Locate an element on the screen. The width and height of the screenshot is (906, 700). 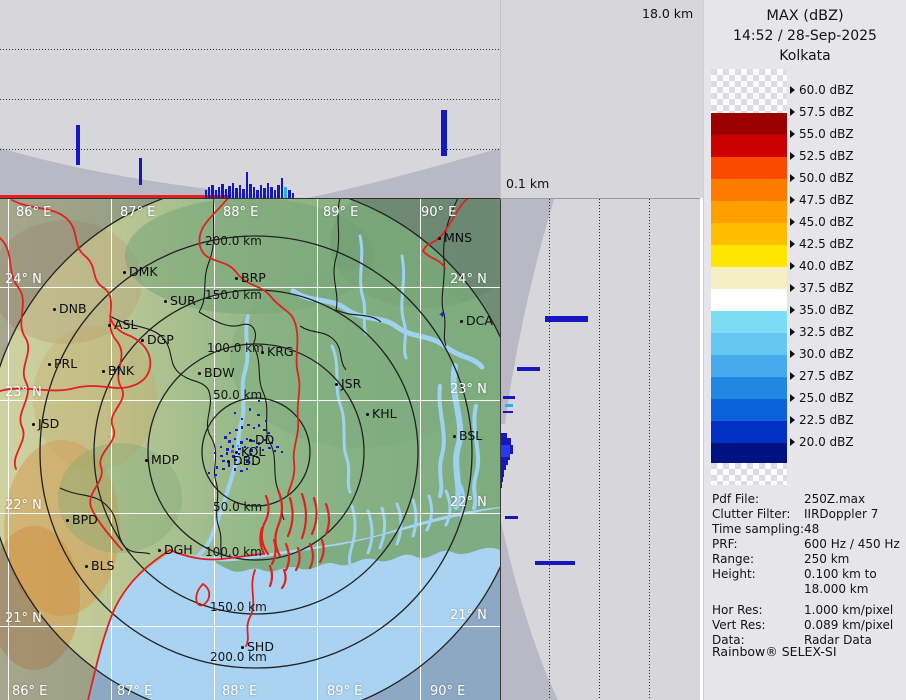
meta-value: 0.089 km/pixel is located at coordinates (849, 625).